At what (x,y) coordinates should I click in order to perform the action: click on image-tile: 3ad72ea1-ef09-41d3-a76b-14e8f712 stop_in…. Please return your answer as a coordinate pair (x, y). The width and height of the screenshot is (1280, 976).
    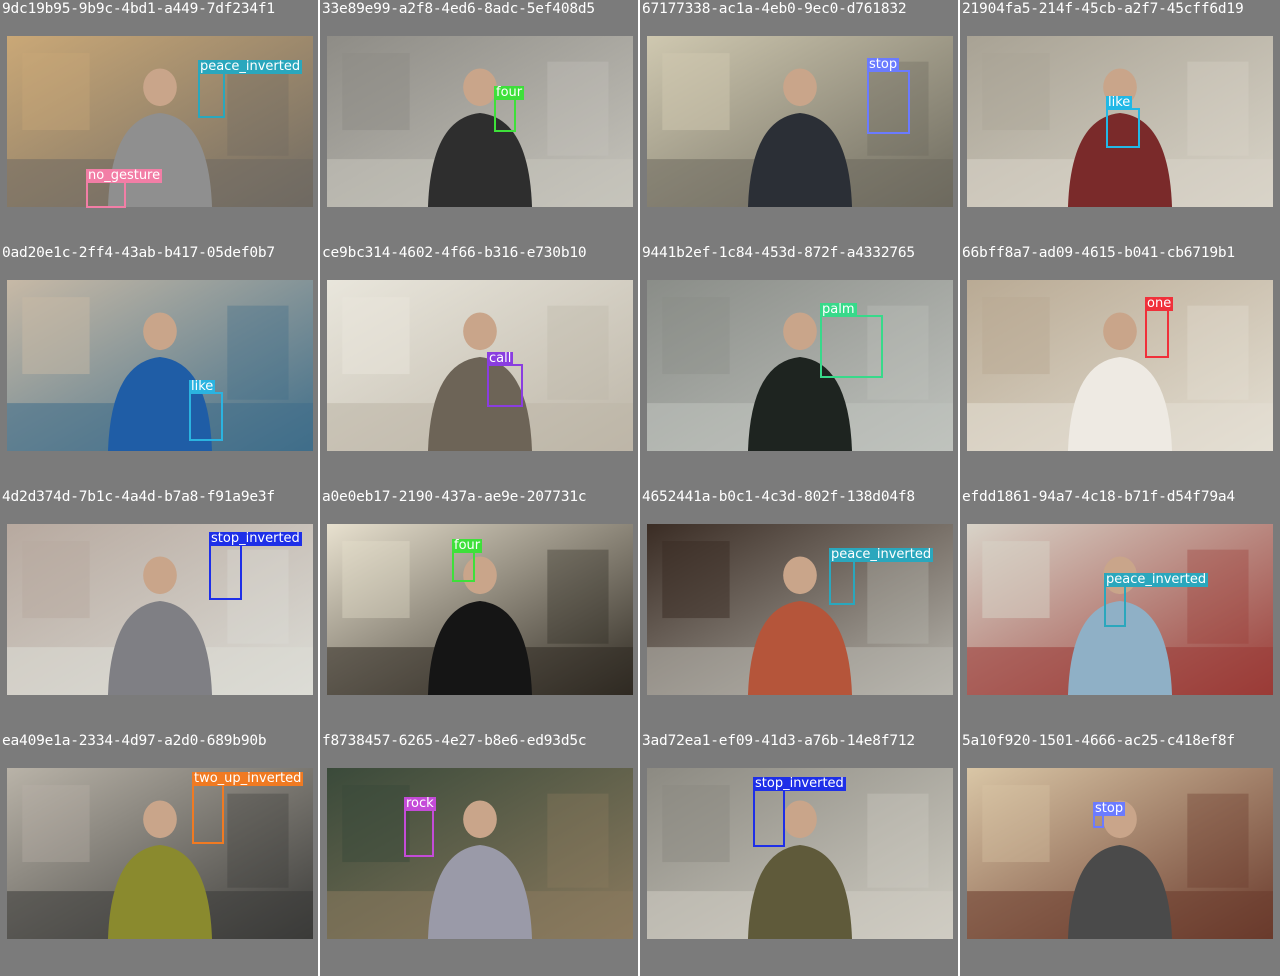
    Looking at the image, I should click on (800, 854).